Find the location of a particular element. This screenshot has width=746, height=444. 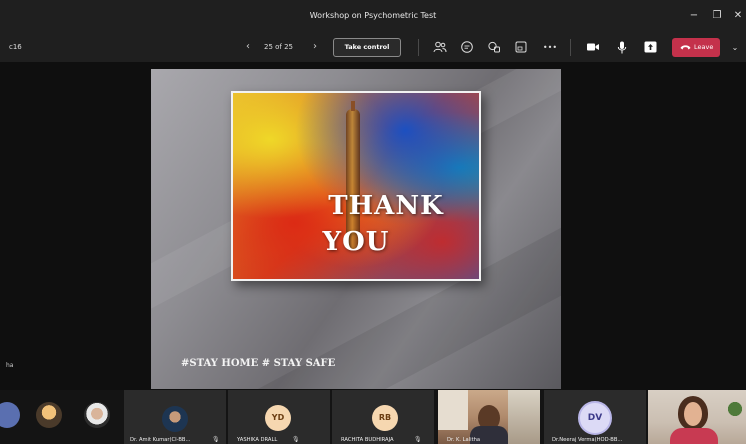

camera-icon is located at coordinates (593, 47).